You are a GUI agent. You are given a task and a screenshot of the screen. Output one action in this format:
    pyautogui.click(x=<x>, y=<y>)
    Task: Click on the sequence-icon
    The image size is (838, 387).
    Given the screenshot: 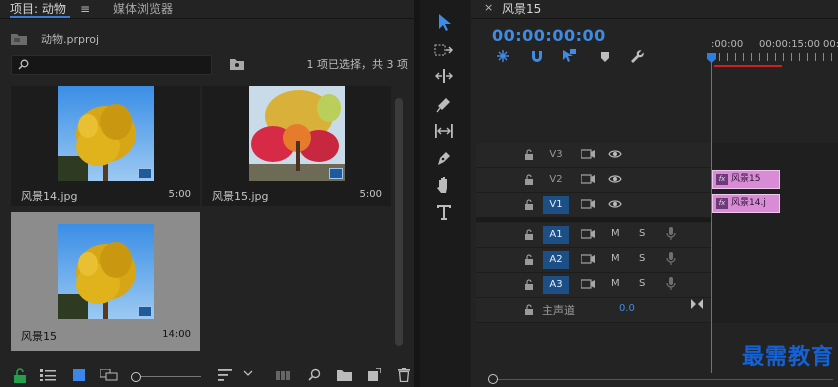 What is the action you would take?
    pyautogui.click(x=145, y=311)
    